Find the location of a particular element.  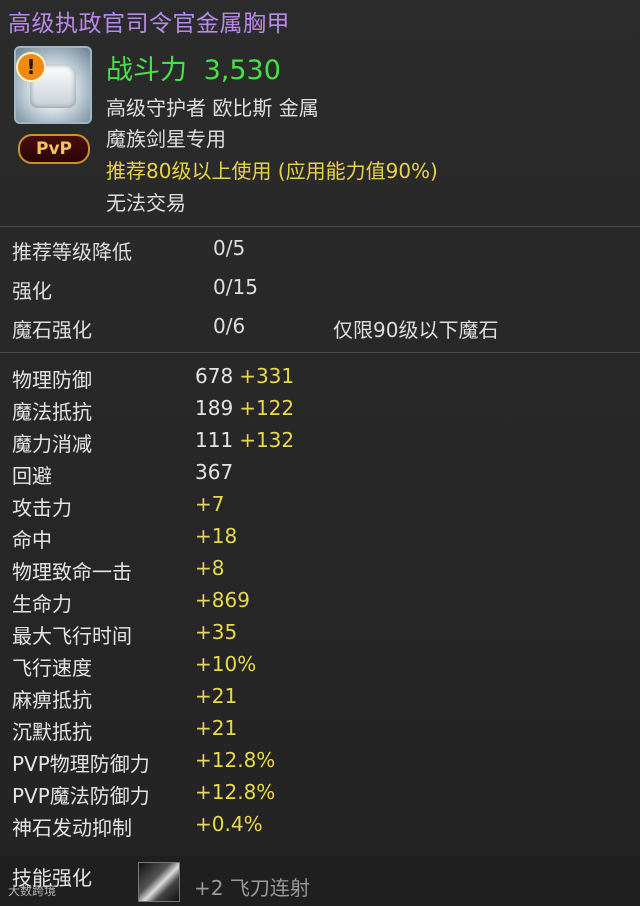

warning-icon: ! is located at coordinates (31, 67).